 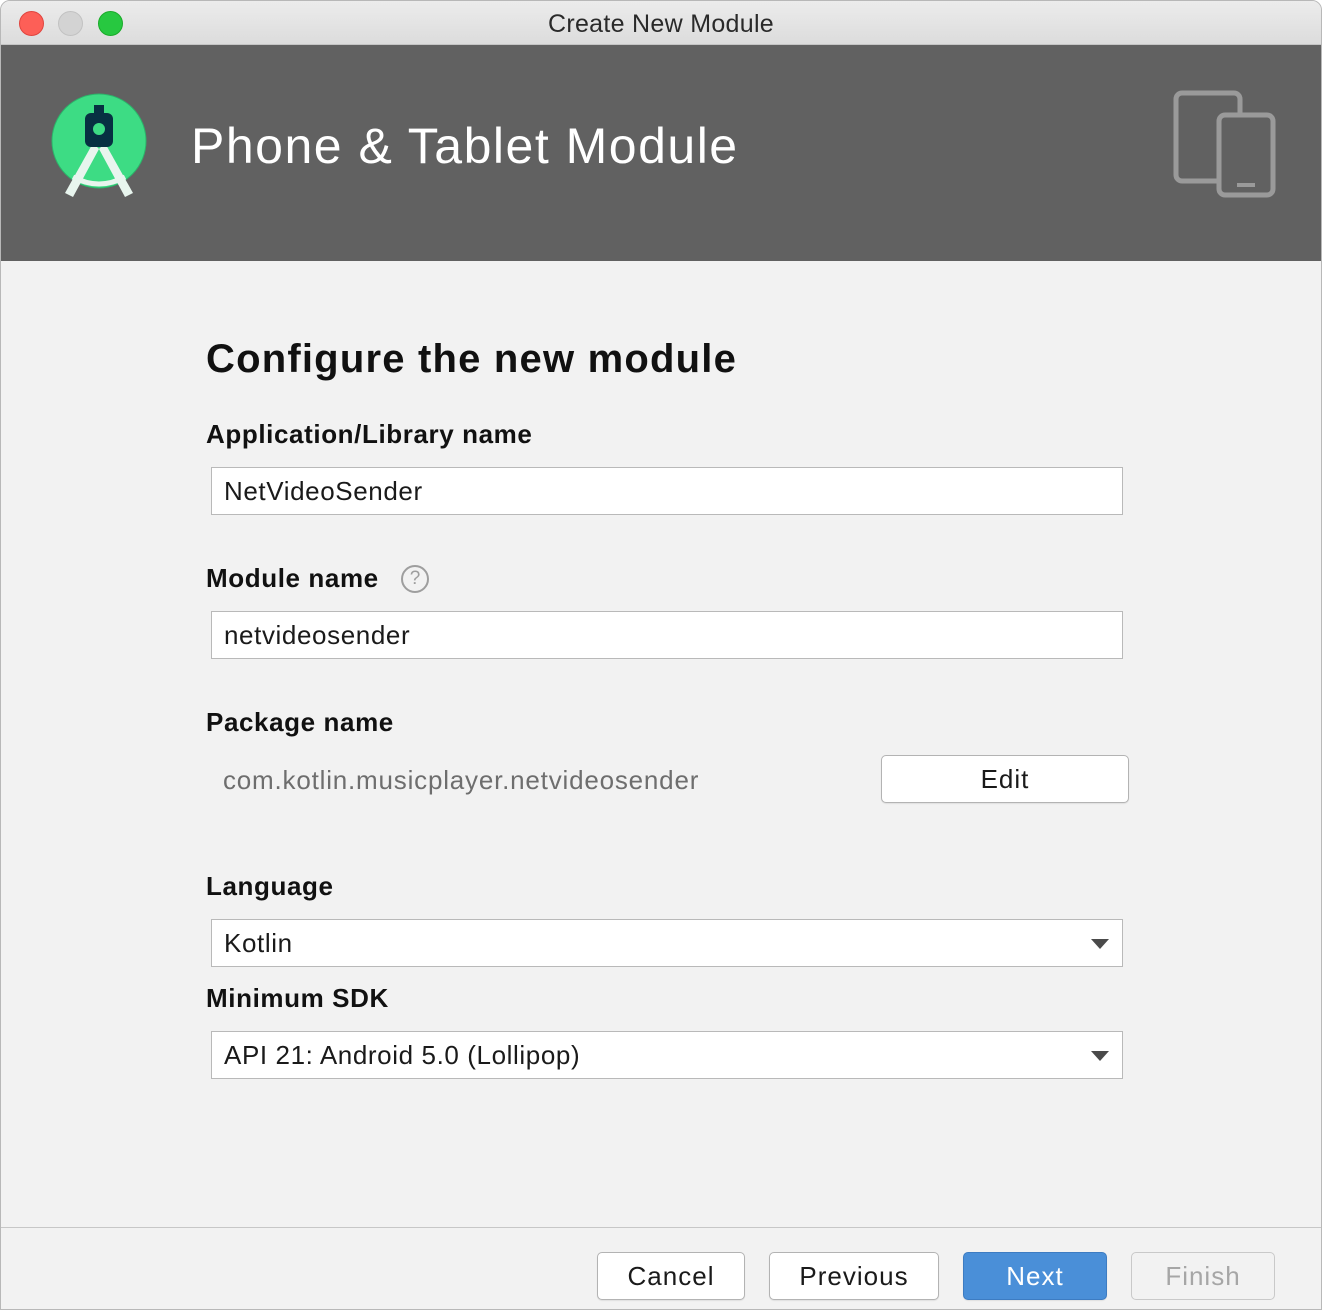 I want to click on package-name-label: Package name, so click(x=300, y=722).